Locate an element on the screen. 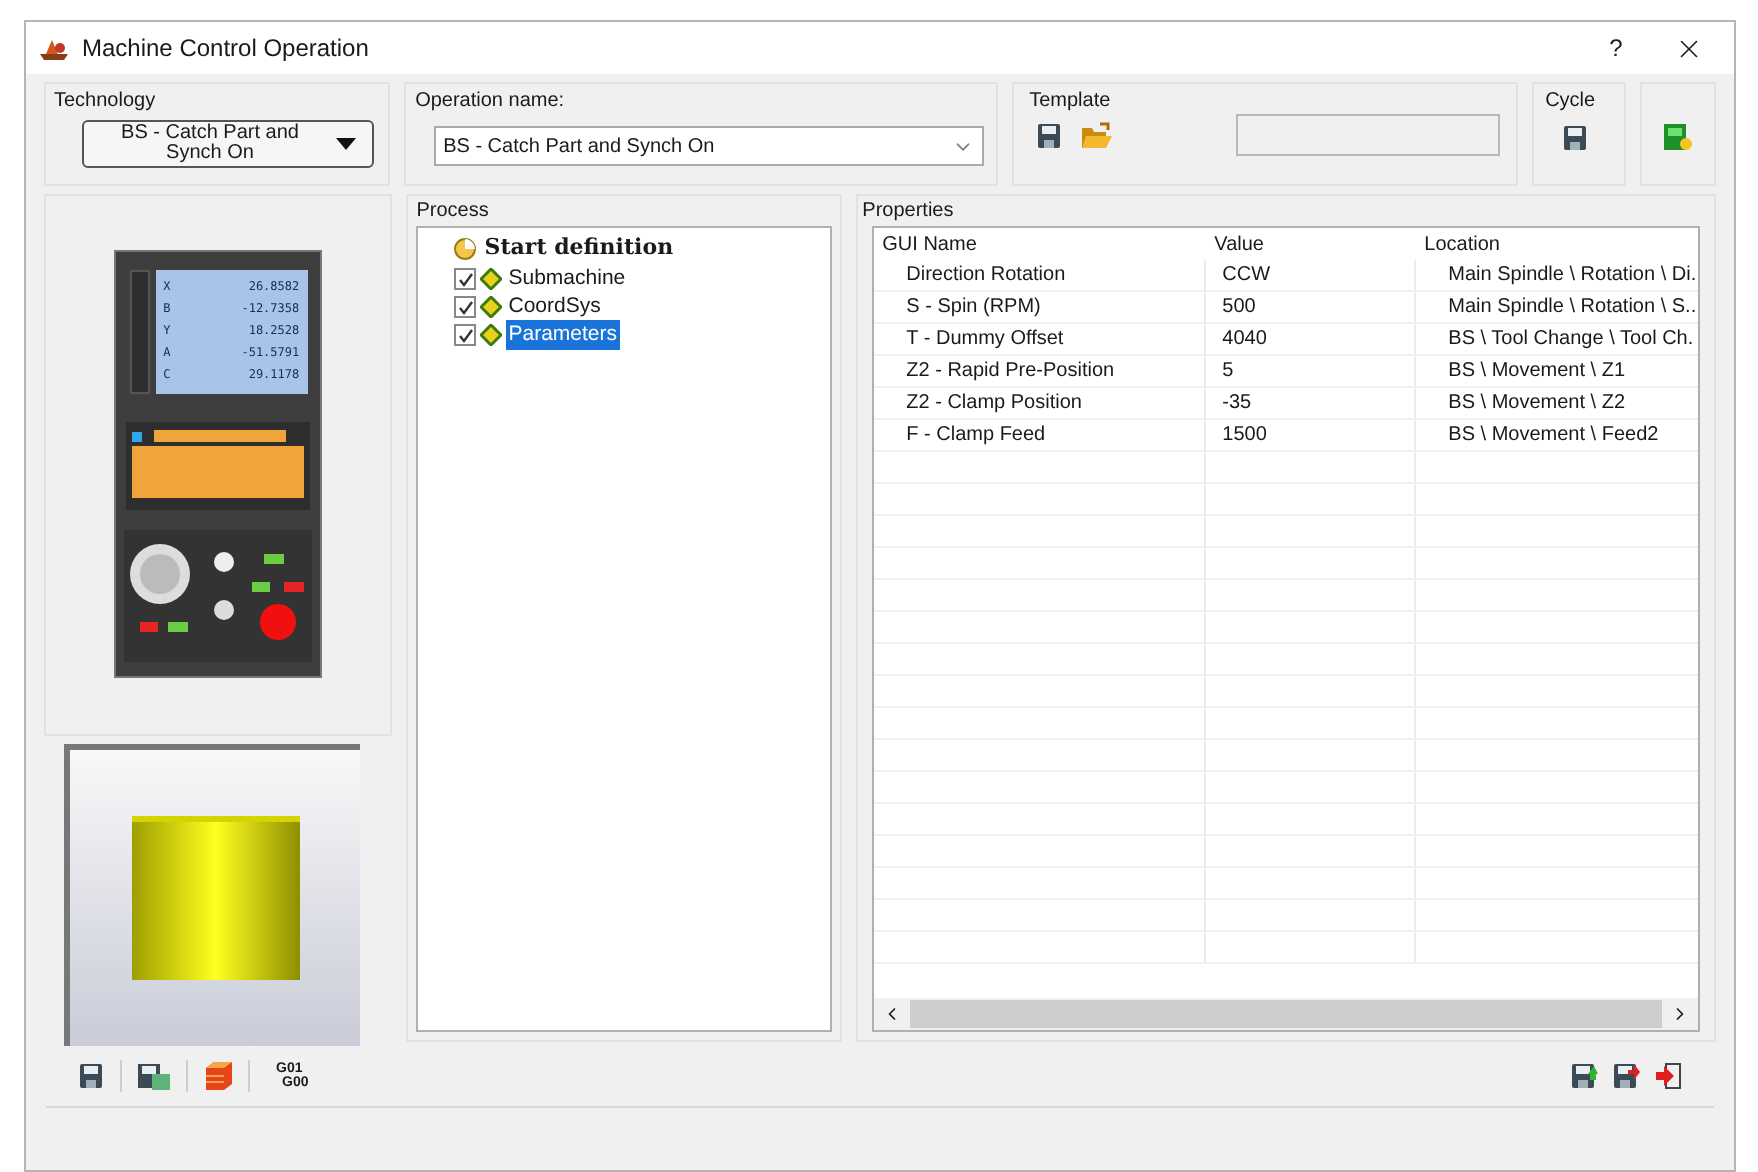  column-header: Location is located at coordinates (1557, 244).